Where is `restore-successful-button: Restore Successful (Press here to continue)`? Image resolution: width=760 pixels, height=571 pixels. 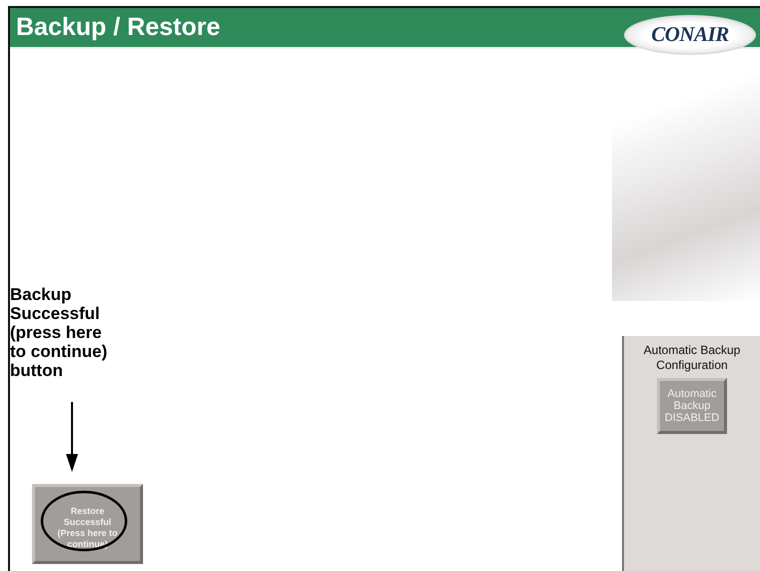 restore-successful-button: Restore Successful (Press here to continue) is located at coordinates (87, 524).